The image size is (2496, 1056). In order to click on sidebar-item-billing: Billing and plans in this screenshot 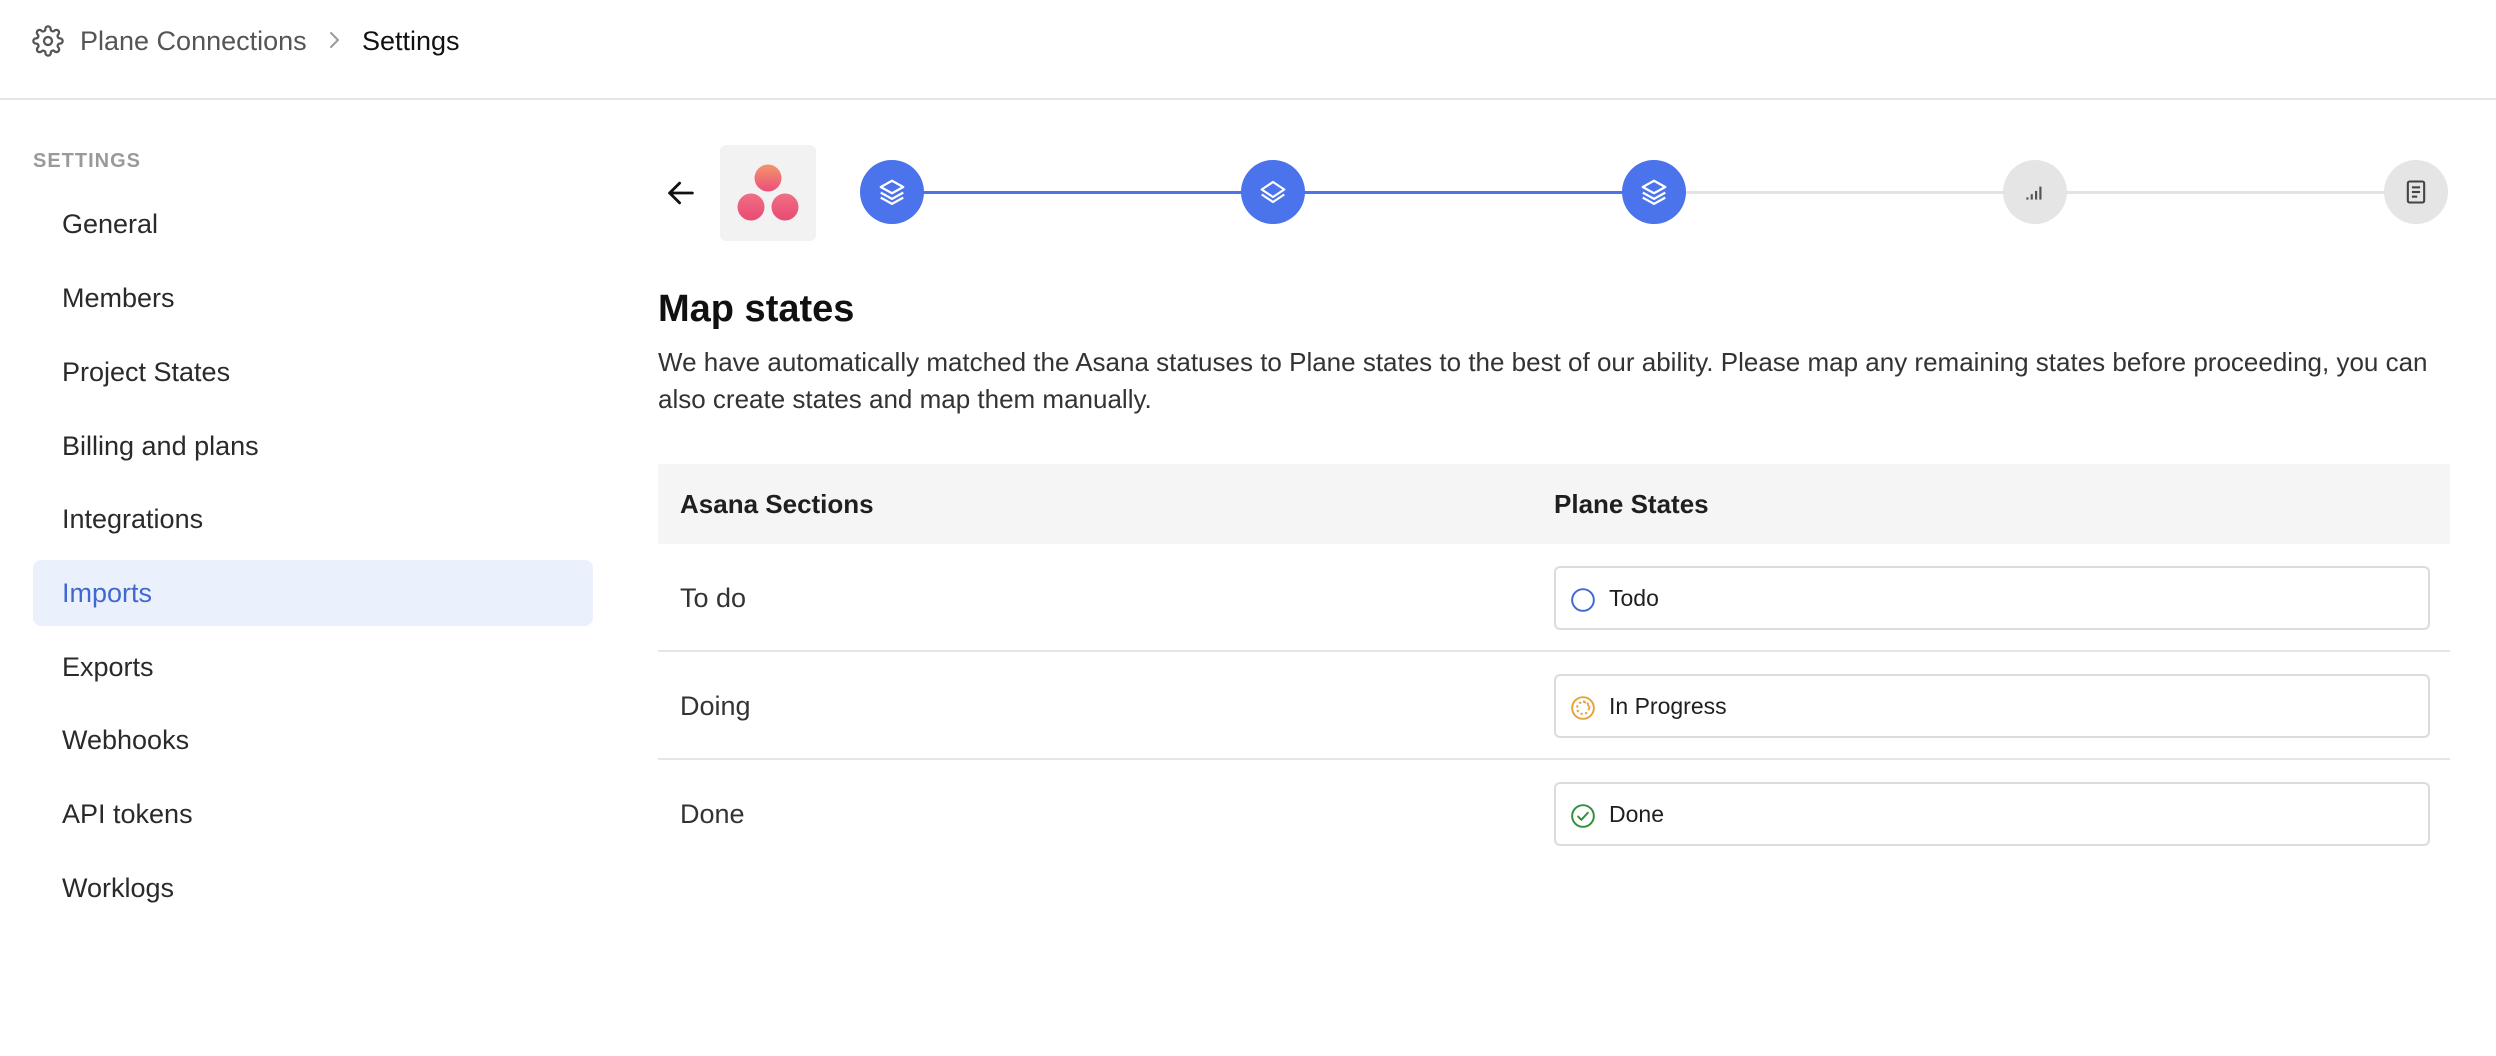, I will do `click(313, 446)`.